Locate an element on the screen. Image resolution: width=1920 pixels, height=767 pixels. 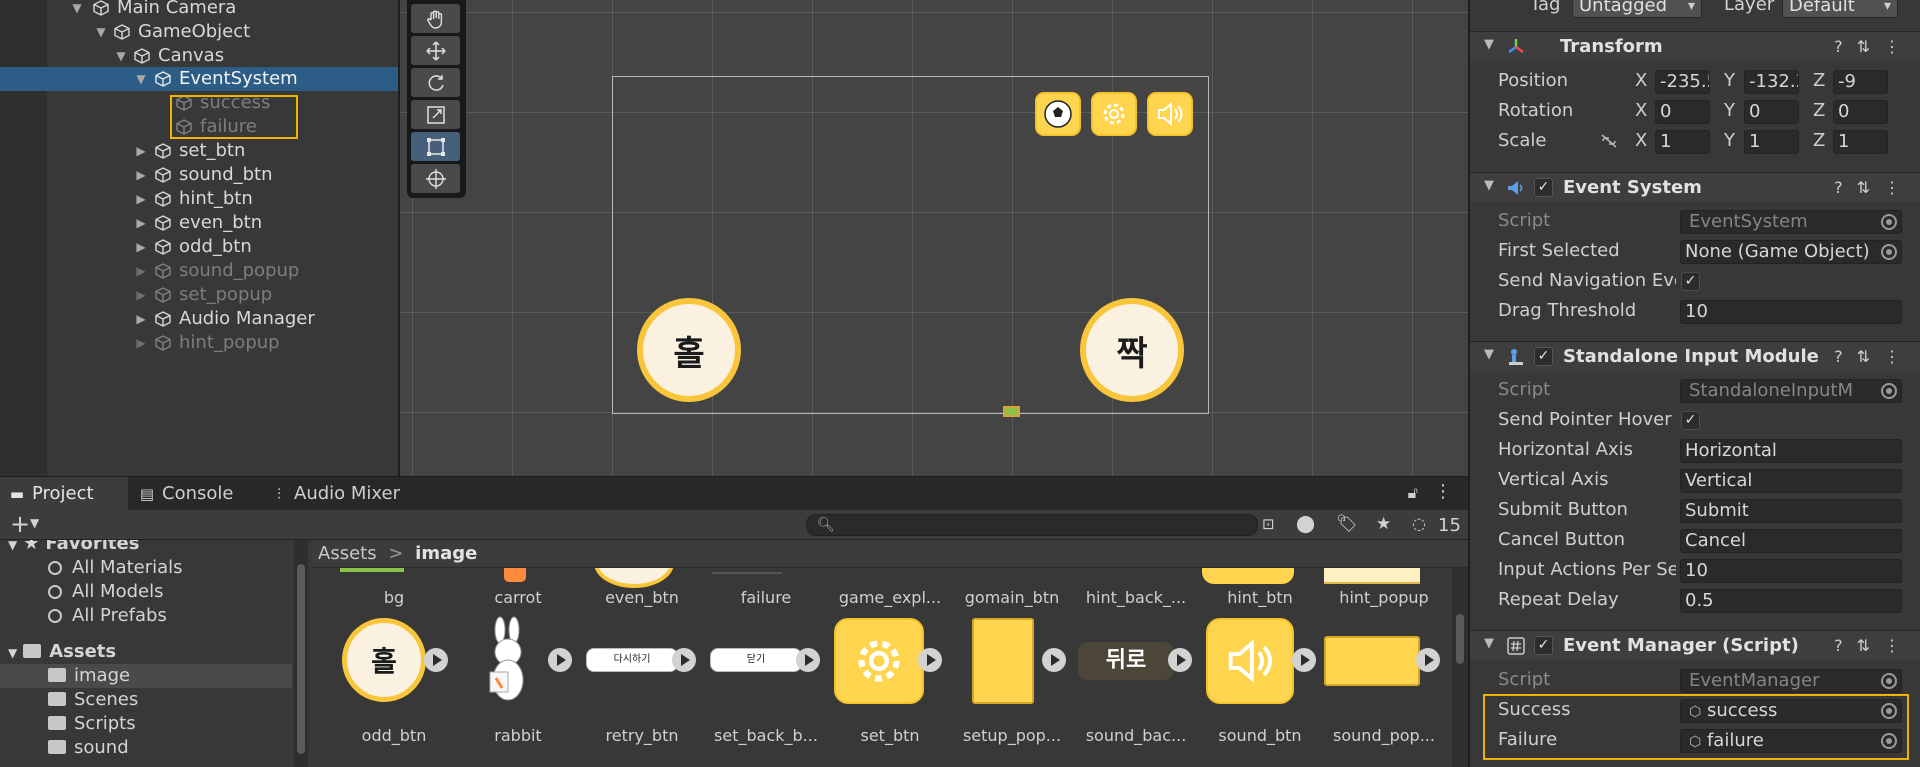
hierarchy-item-eventsystem: ▼ EventSystem is located at coordinates (199, 79).